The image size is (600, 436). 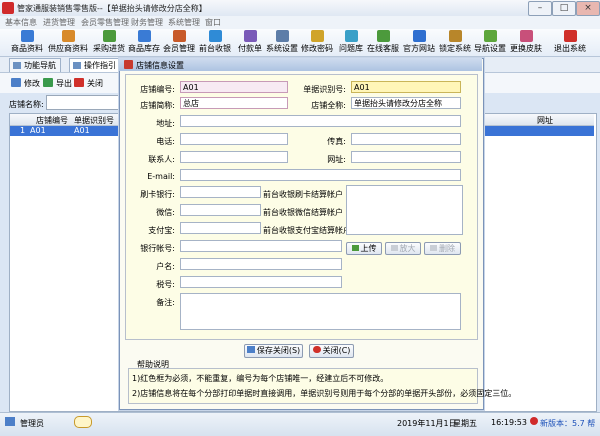 What do you see at coordinates (383, 36) in the screenshot?
I see `support-icon` at bounding box center [383, 36].